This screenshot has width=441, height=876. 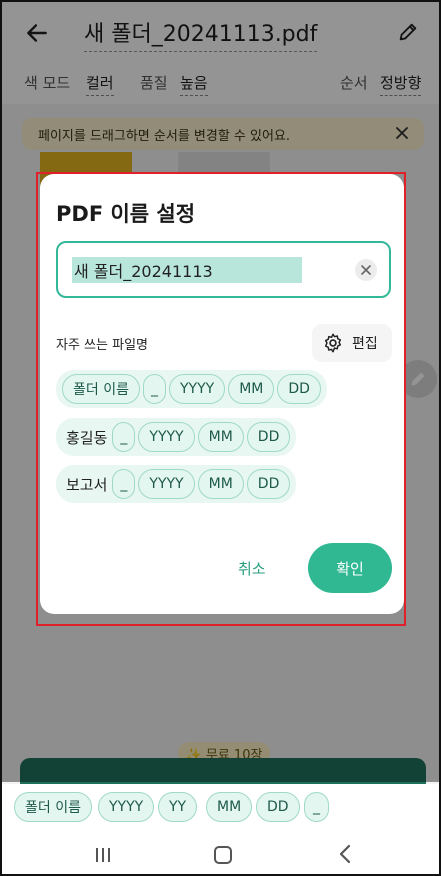 What do you see at coordinates (87, 484) in the screenshot?
I see `preset-name: 보고서` at bounding box center [87, 484].